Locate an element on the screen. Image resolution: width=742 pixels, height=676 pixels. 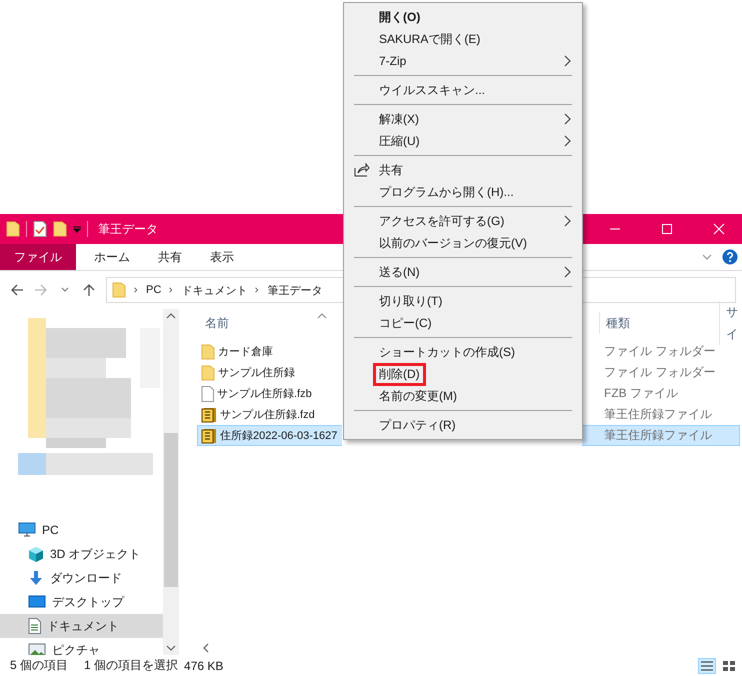
name-cell: 住所録2022-06-03-1627 is located at coordinates (269, 435).